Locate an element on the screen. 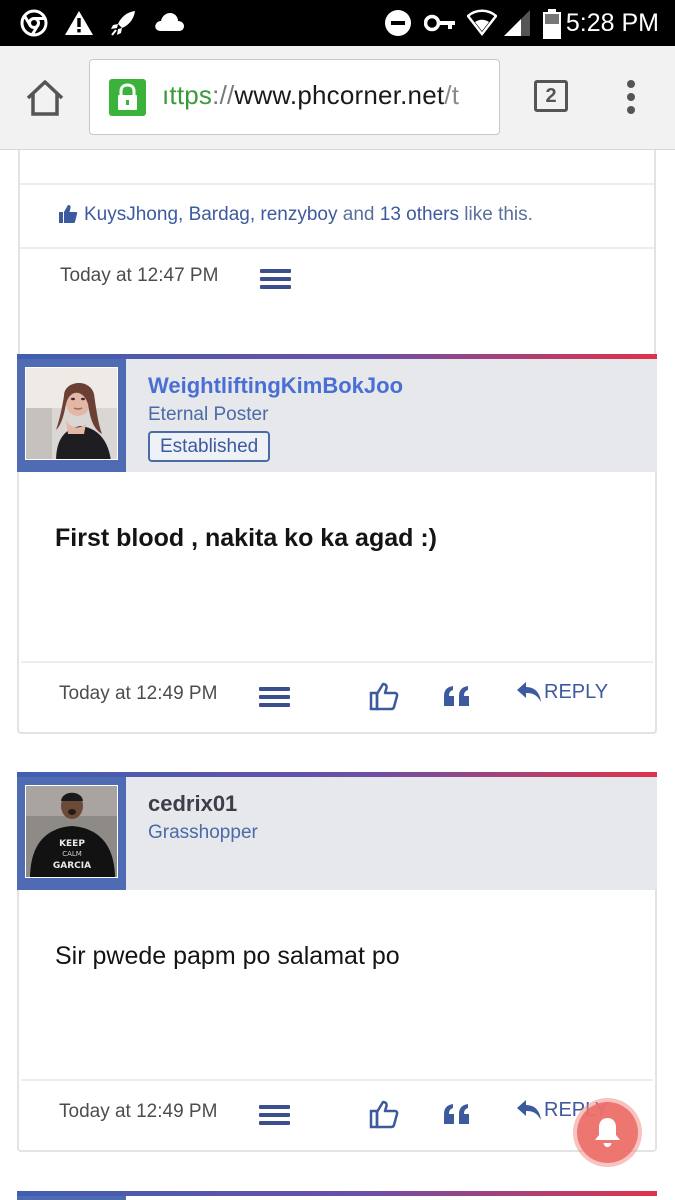  avatar-frame is located at coordinates (71, 415).